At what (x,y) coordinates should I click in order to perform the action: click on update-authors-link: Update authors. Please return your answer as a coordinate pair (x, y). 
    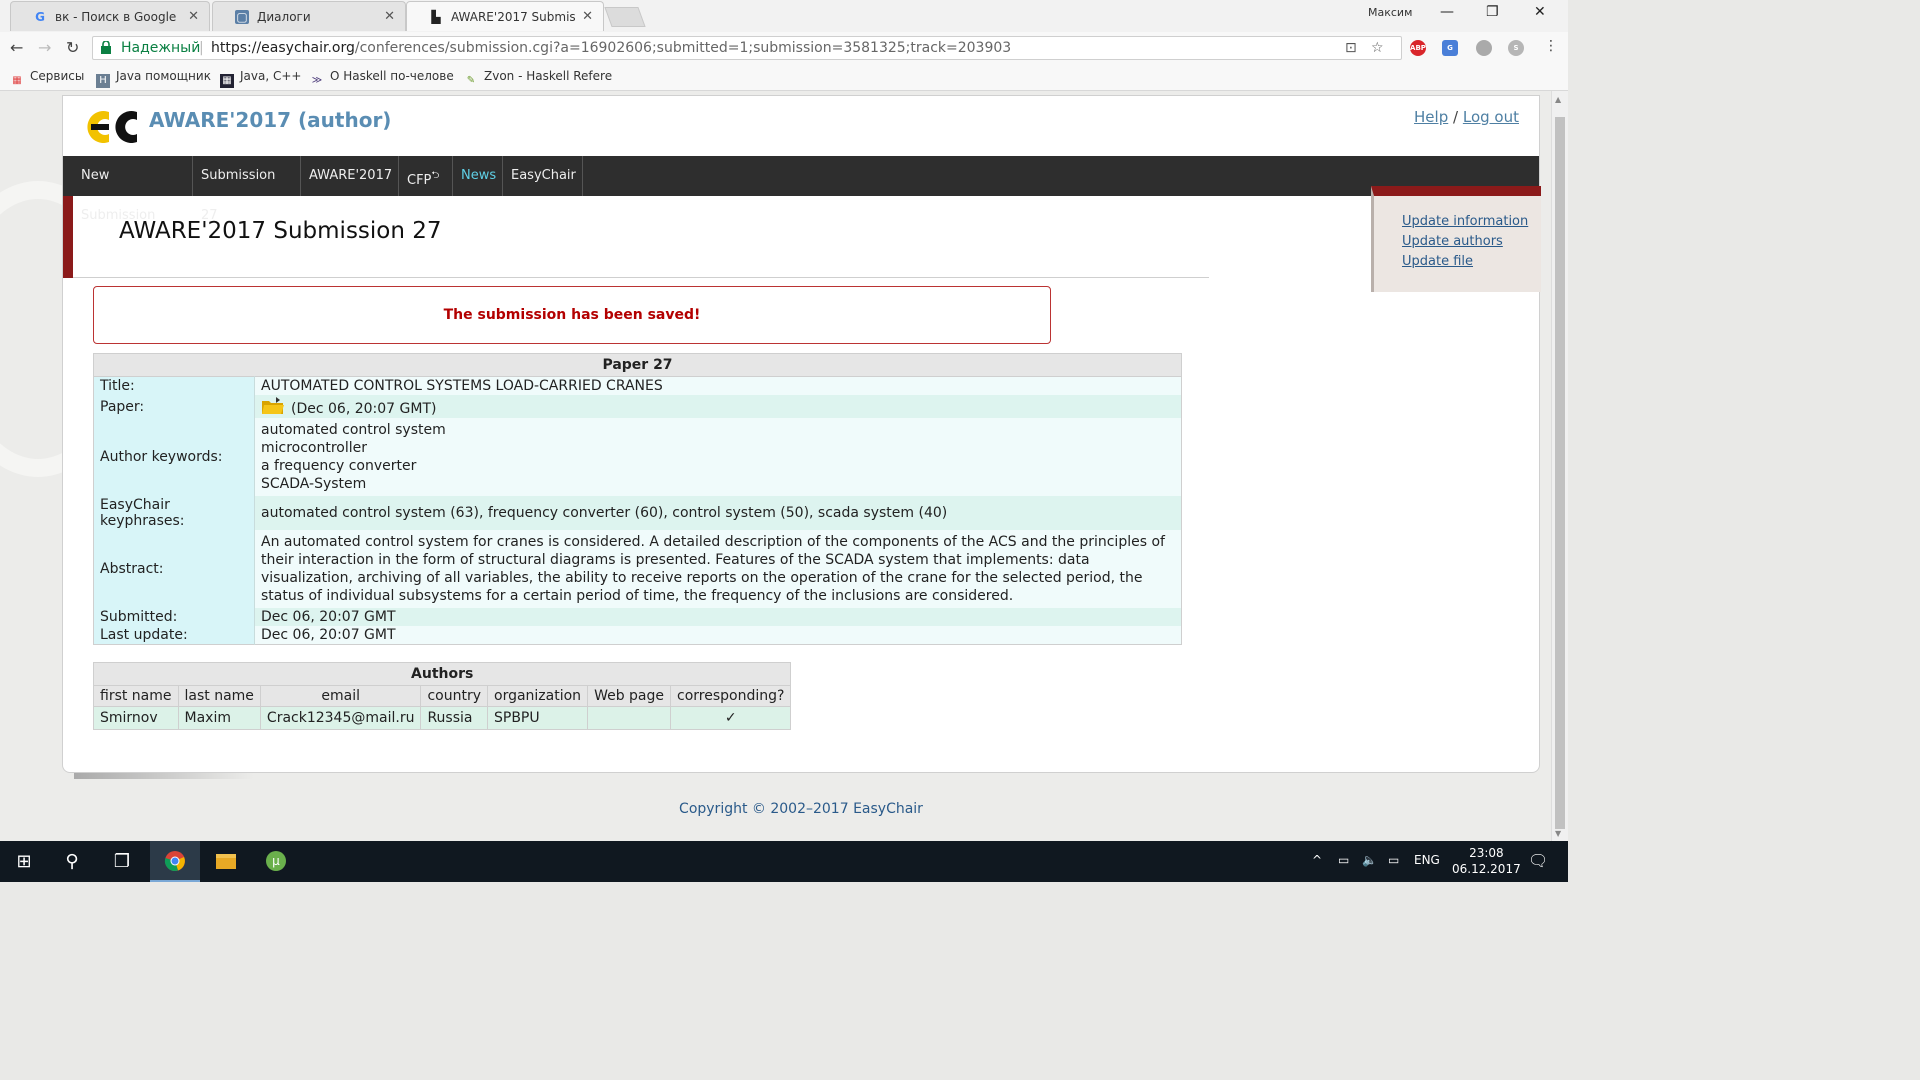
    Looking at the image, I should click on (1471, 242).